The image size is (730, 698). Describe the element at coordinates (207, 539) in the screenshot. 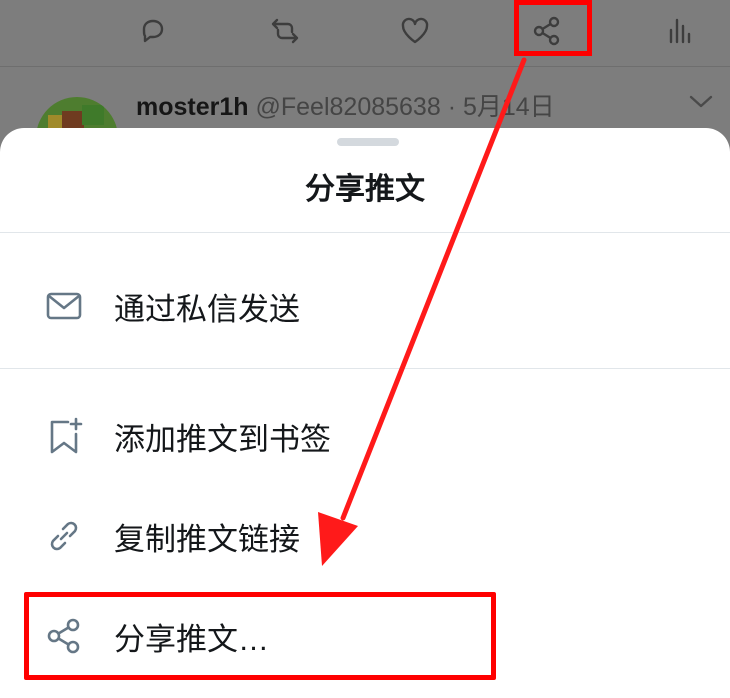

I see `menu-item-label: 复制推文链接` at that location.